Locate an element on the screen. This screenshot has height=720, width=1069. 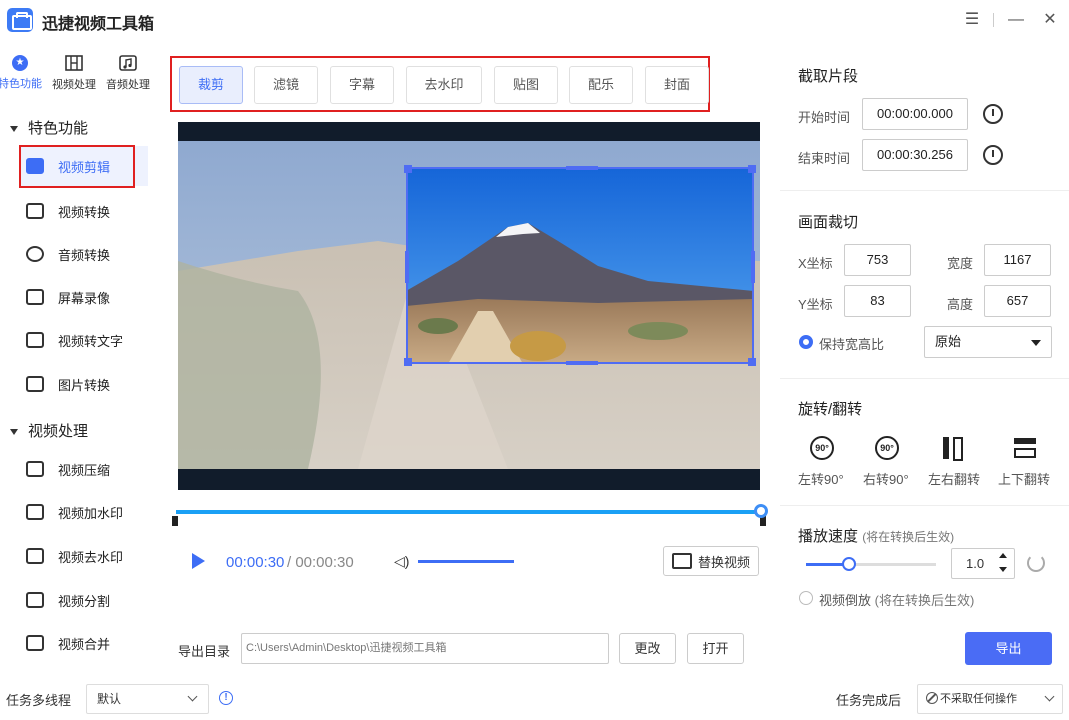
ratio-select-value: 原始 is located at coordinates (948, 341).